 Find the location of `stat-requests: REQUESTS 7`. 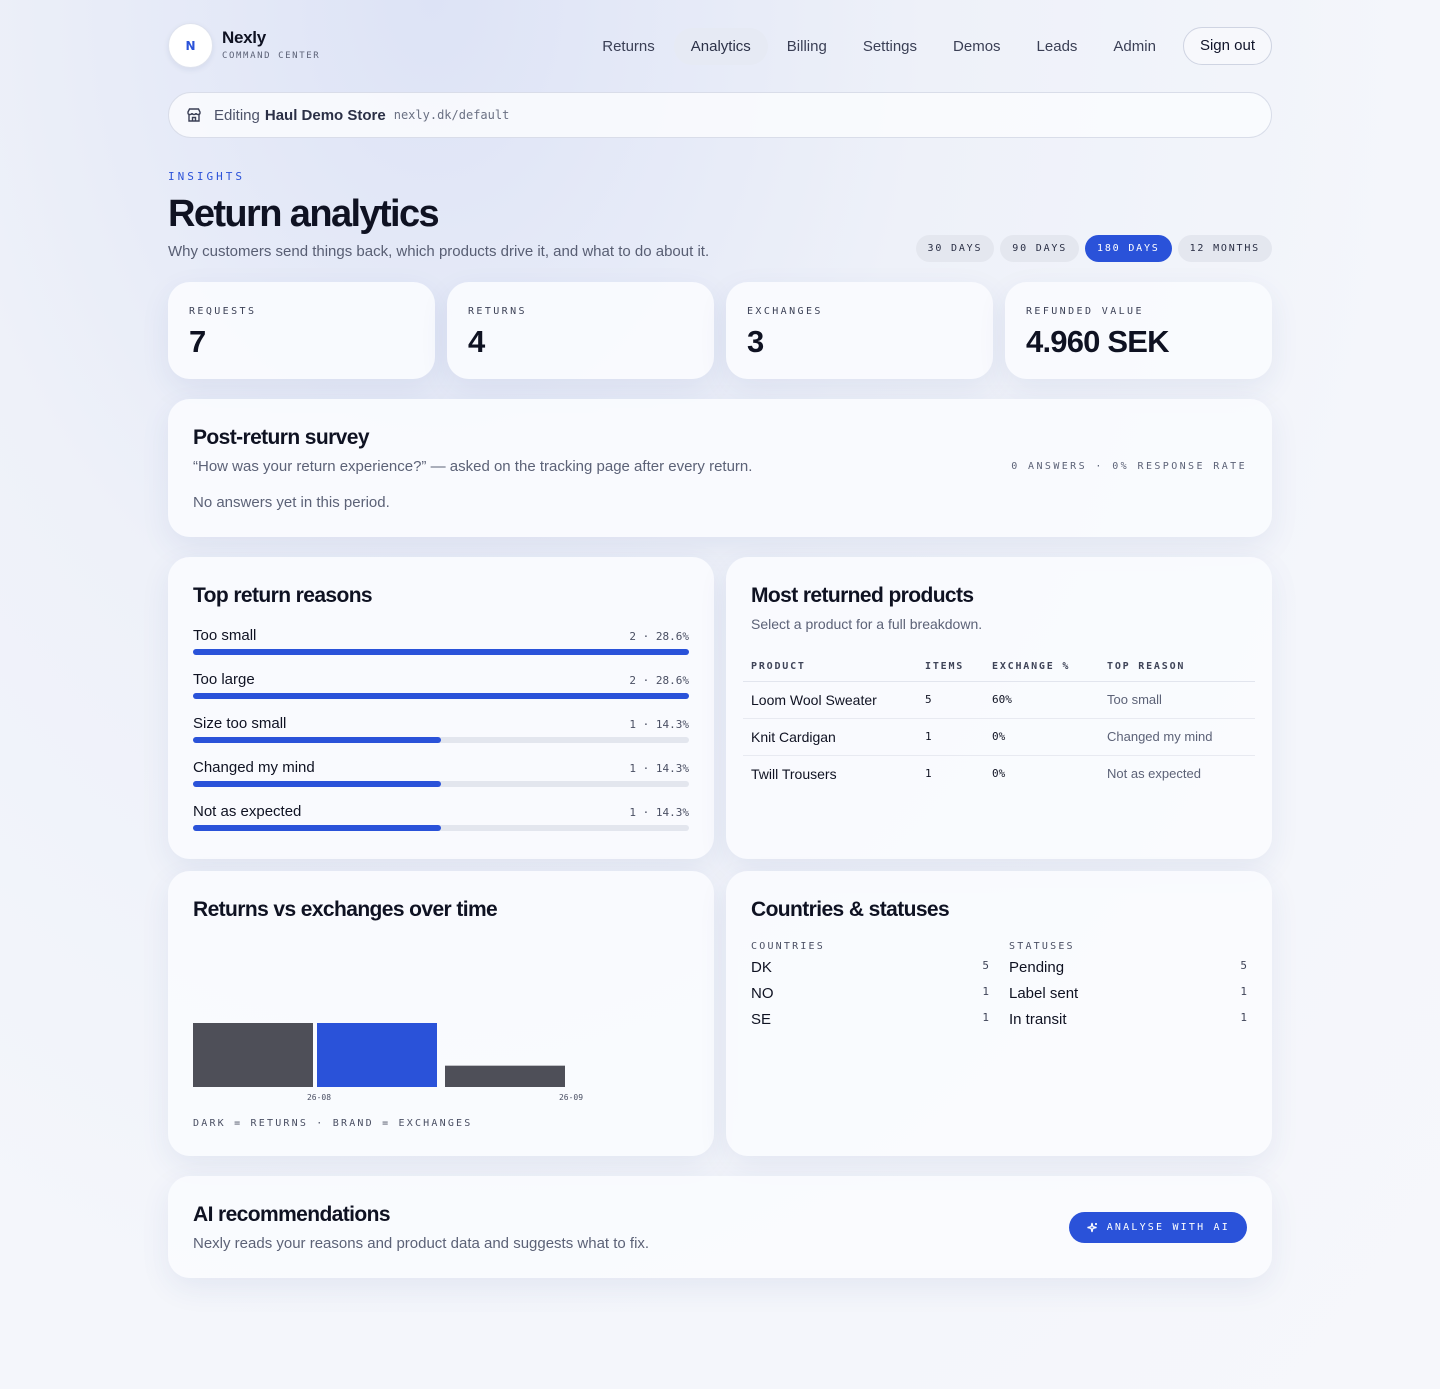

stat-requests: REQUESTS 7 is located at coordinates (301, 330).